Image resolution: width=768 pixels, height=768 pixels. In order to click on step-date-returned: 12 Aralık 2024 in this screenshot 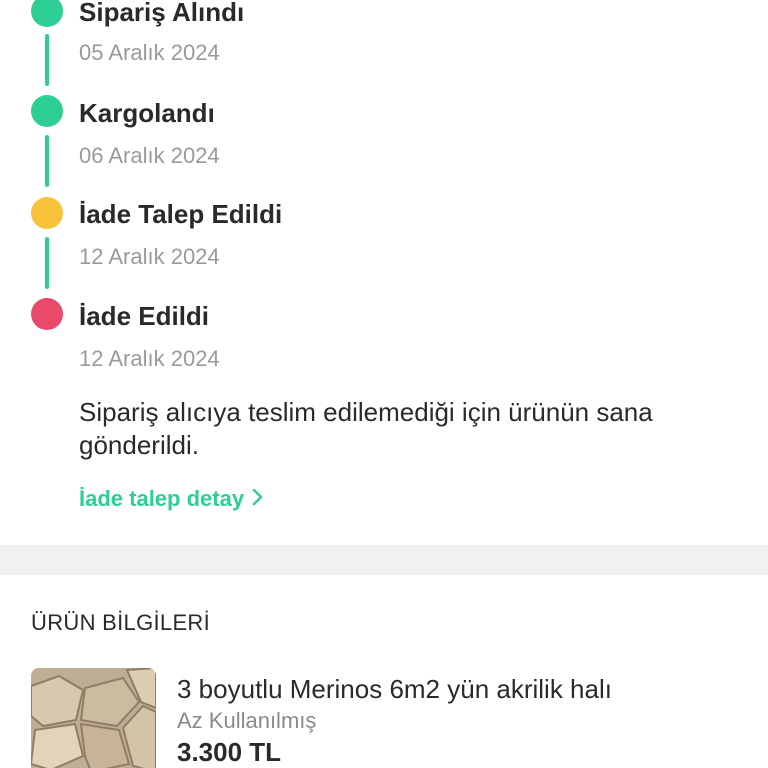, I will do `click(149, 358)`.